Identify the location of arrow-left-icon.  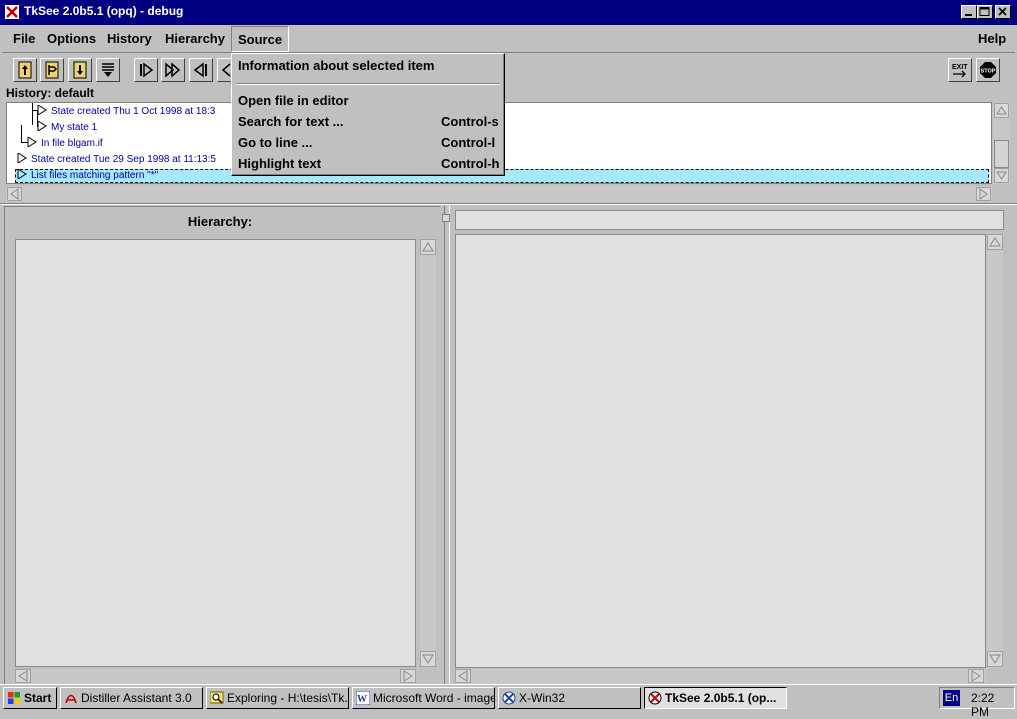
(23, 676).